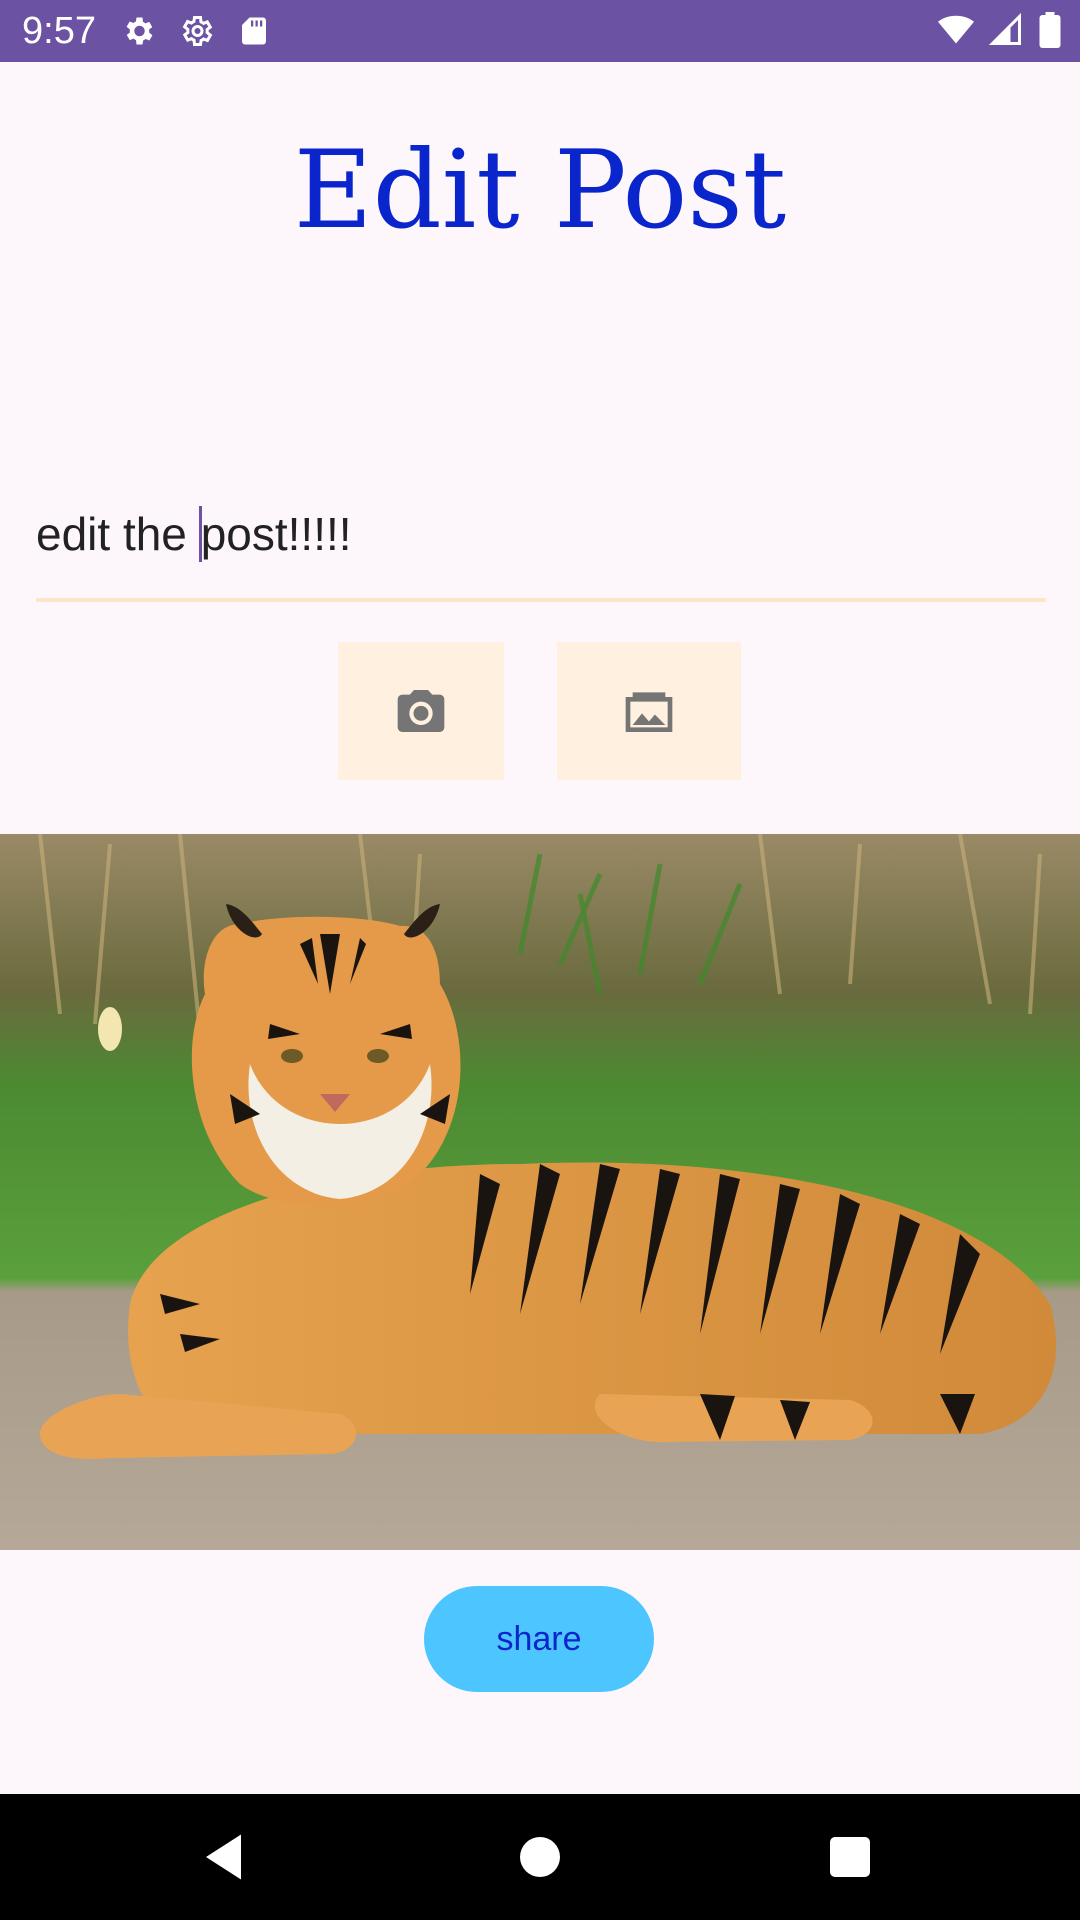 This screenshot has width=1080, height=1920. What do you see at coordinates (541, 546) in the screenshot?
I see `post-text-field: edit the post!!!!!` at bounding box center [541, 546].